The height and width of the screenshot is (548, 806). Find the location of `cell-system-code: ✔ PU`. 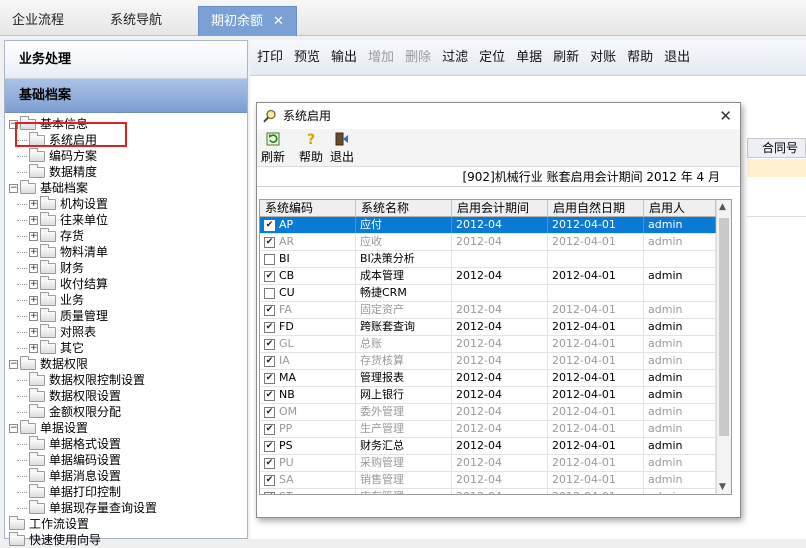

cell-system-code: ✔ PU is located at coordinates (308, 463).